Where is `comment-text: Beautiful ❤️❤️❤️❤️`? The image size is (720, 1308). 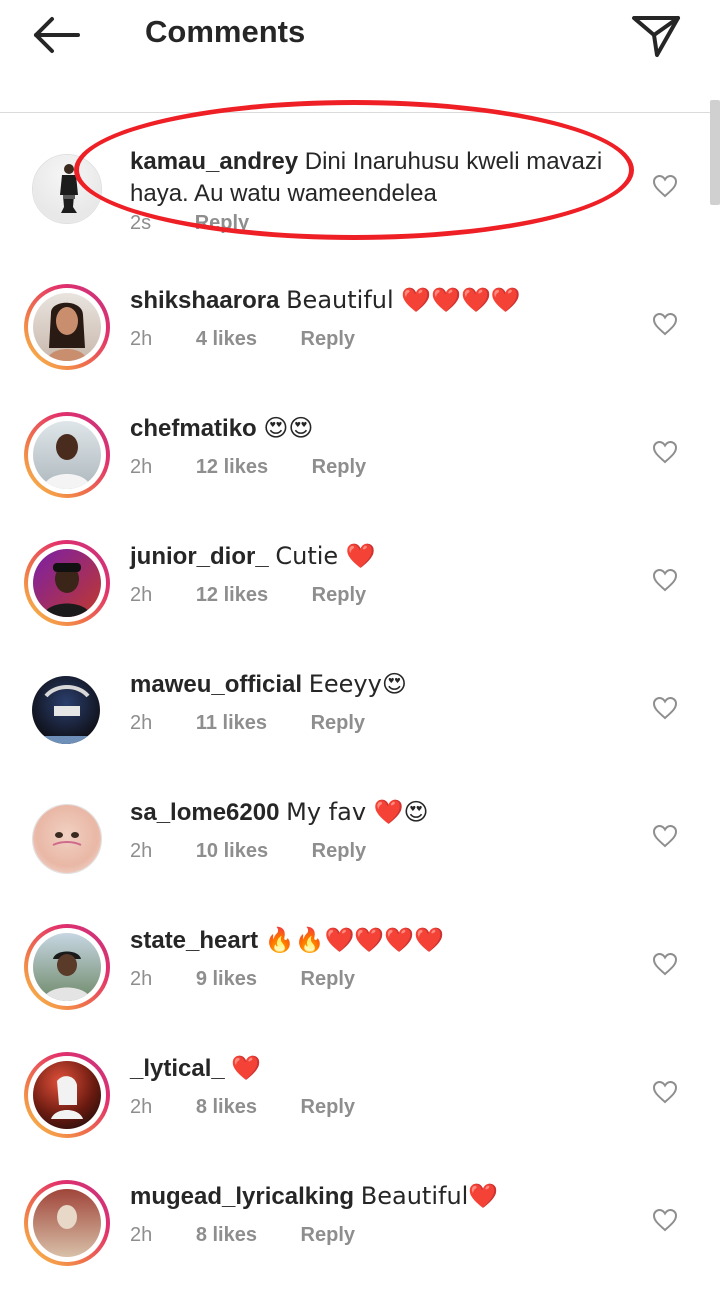 comment-text: Beautiful ❤️❤️❤️❤️ is located at coordinates (403, 300).